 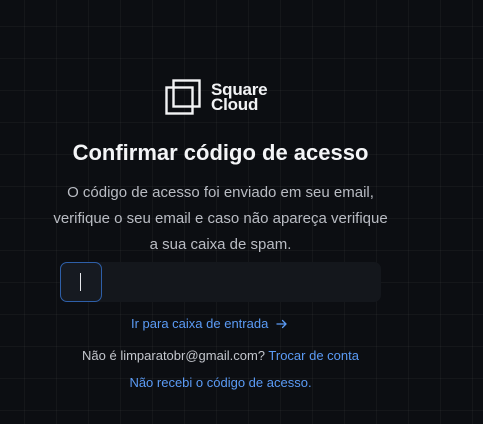 I want to click on brand-logo: Square Cloud, so click(x=216, y=97).